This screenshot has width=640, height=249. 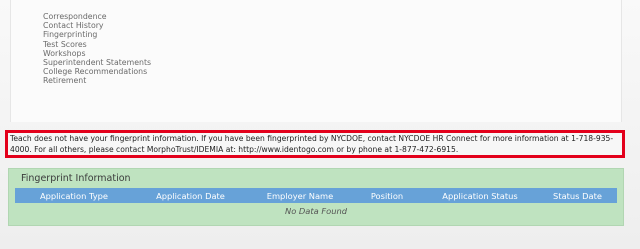 What do you see at coordinates (190, 195) in the screenshot?
I see `column-application-date: Application Date` at bounding box center [190, 195].